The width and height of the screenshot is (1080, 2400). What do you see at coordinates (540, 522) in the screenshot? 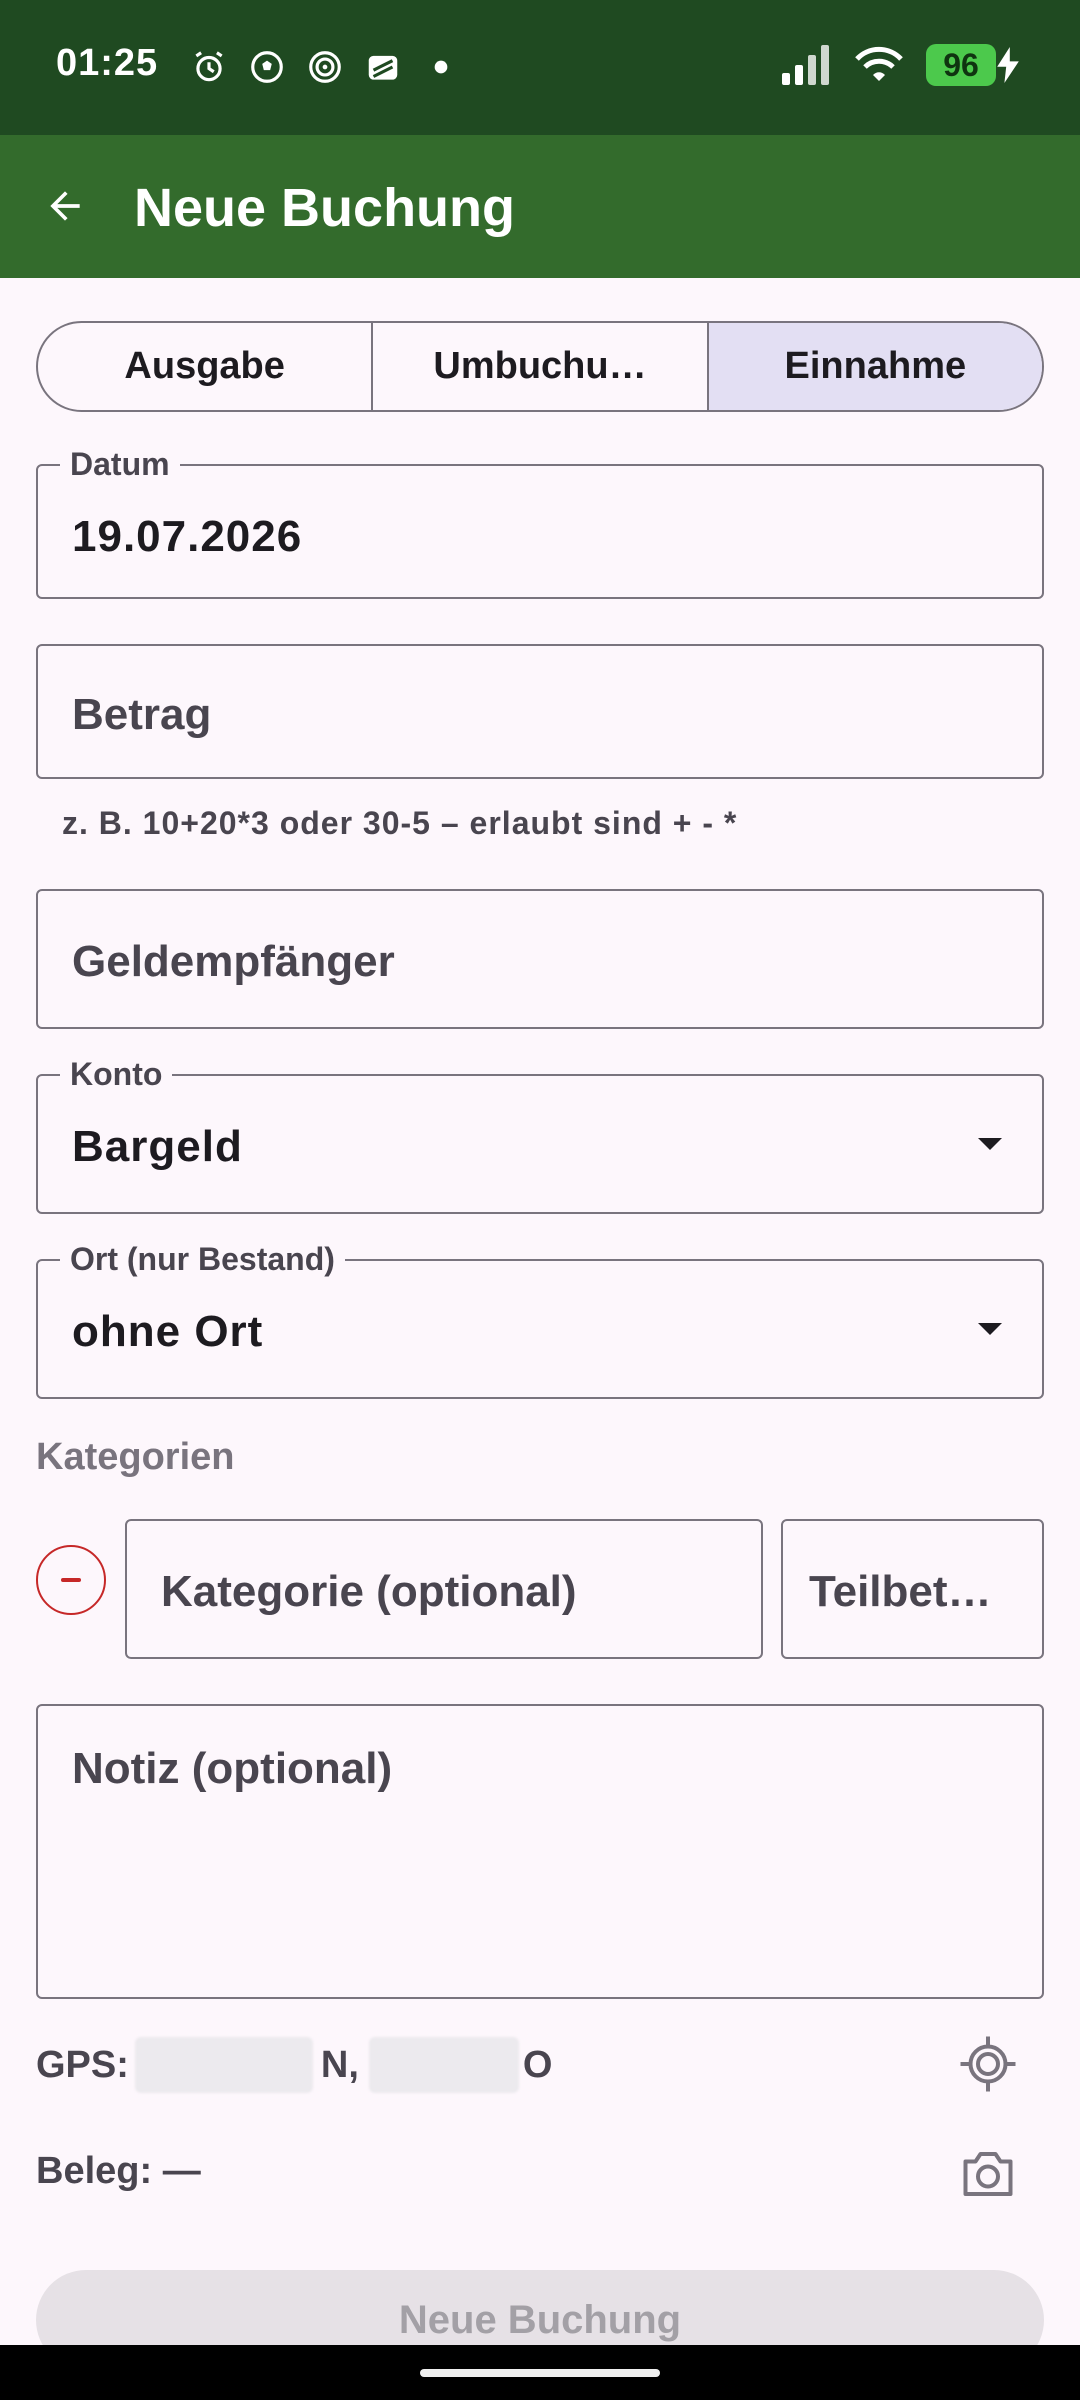
I see `date-field: Datum 19.07.2026` at bounding box center [540, 522].